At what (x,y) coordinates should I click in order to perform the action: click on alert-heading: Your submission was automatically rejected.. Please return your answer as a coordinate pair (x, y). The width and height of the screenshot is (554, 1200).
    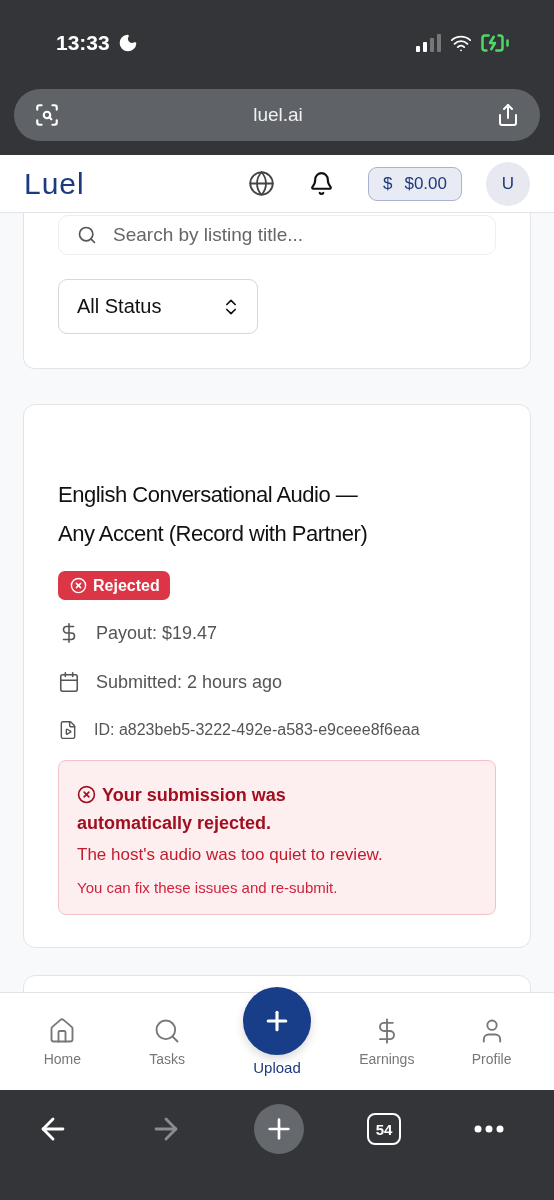
    Looking at the image, I should click on (182, 809).